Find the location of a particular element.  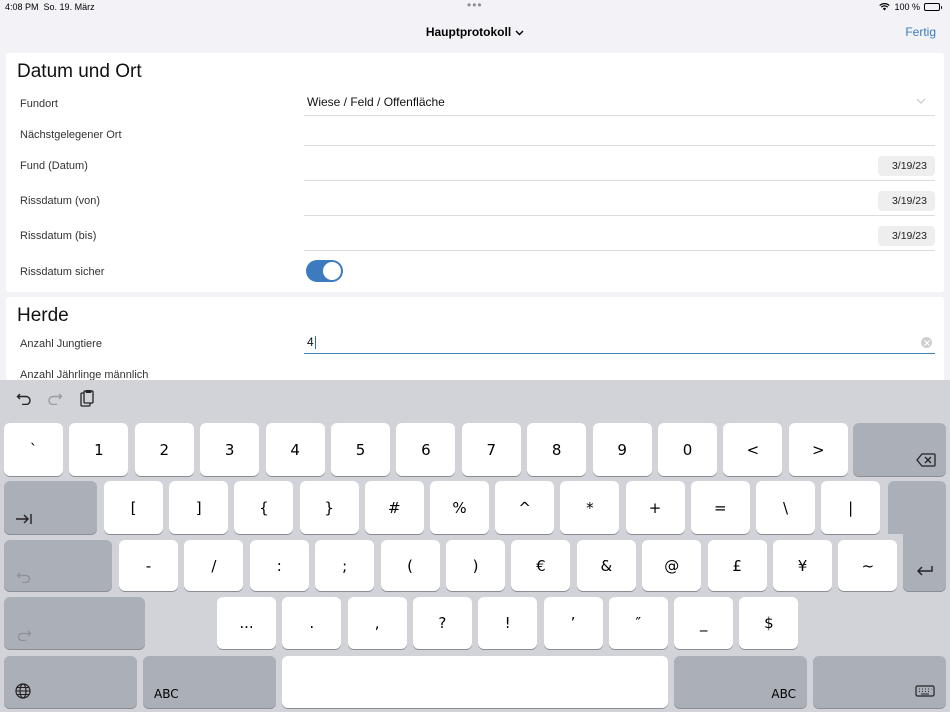

key-6: 5 is located at coordinates (360, 449).